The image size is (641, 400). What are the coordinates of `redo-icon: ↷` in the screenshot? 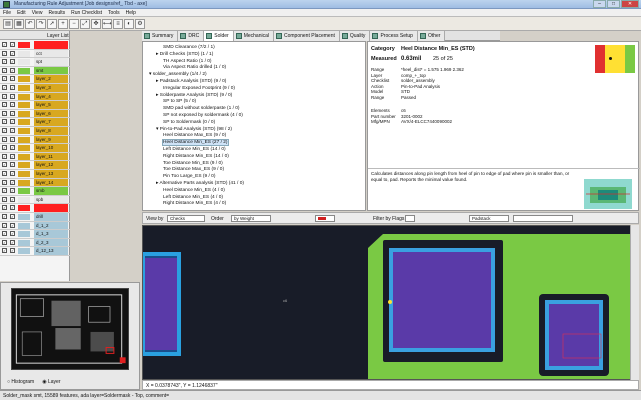 It's located at (41, 24).